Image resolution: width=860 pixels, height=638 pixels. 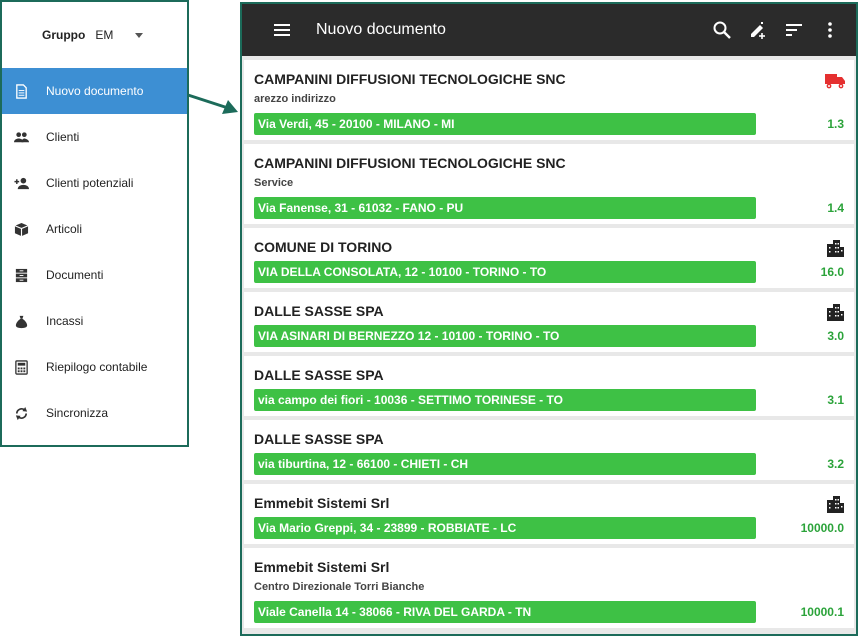 What do you see at coordinates (94, 321) in the screenshot?
I see `drawer-item-incassi: Incassi` at bounding box center [94, 321].